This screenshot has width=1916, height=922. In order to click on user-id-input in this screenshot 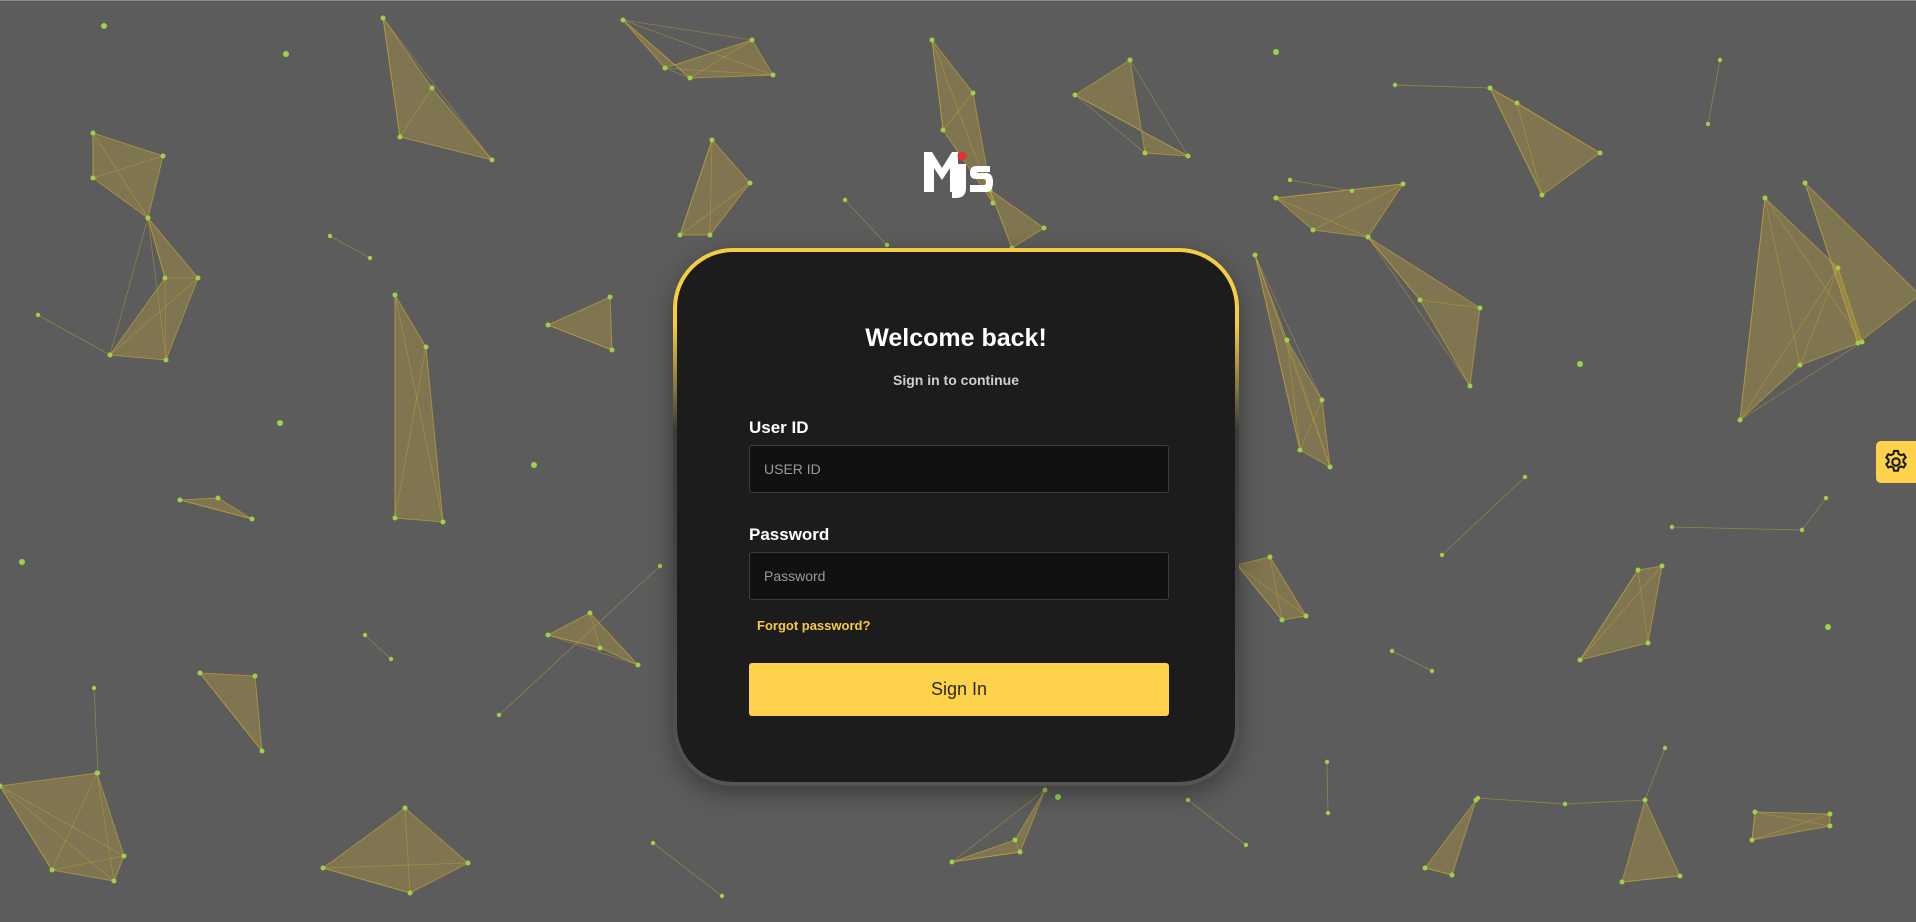, I will do `click(959, 469)`.